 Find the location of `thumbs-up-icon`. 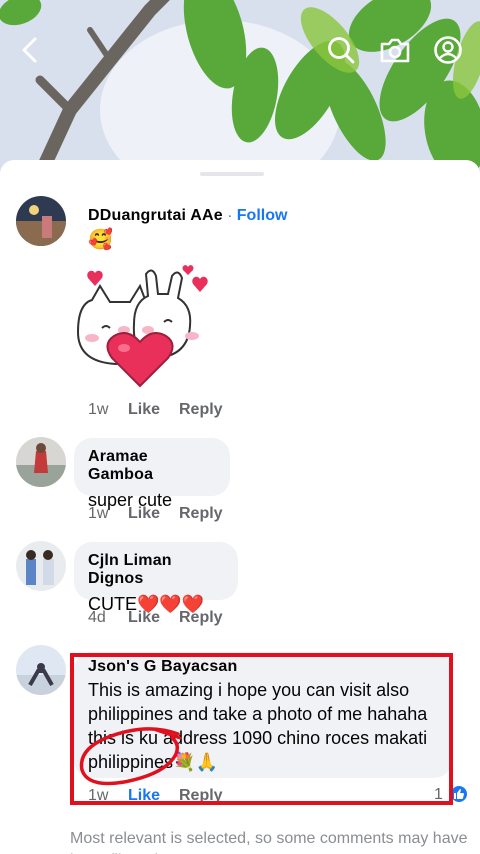

thumbs-up-icon is located at coordinates (459, 794).